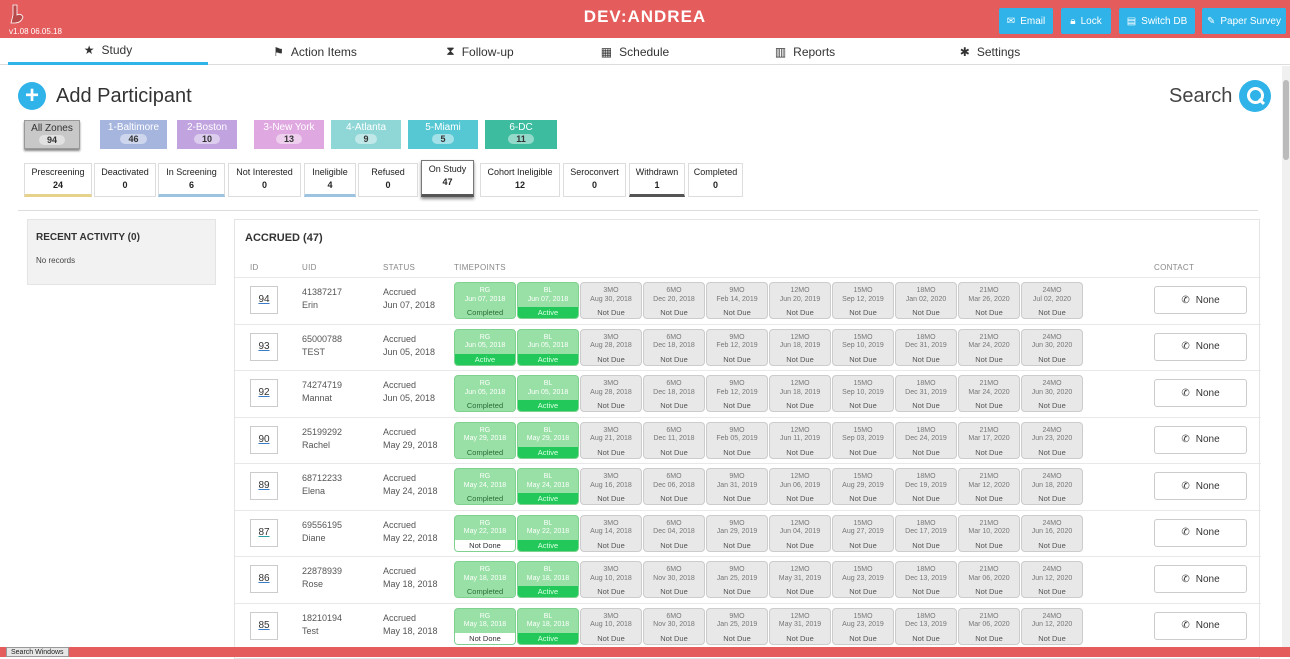  I want to click on status-filter-2: In Screening 6, so click(191, 180).